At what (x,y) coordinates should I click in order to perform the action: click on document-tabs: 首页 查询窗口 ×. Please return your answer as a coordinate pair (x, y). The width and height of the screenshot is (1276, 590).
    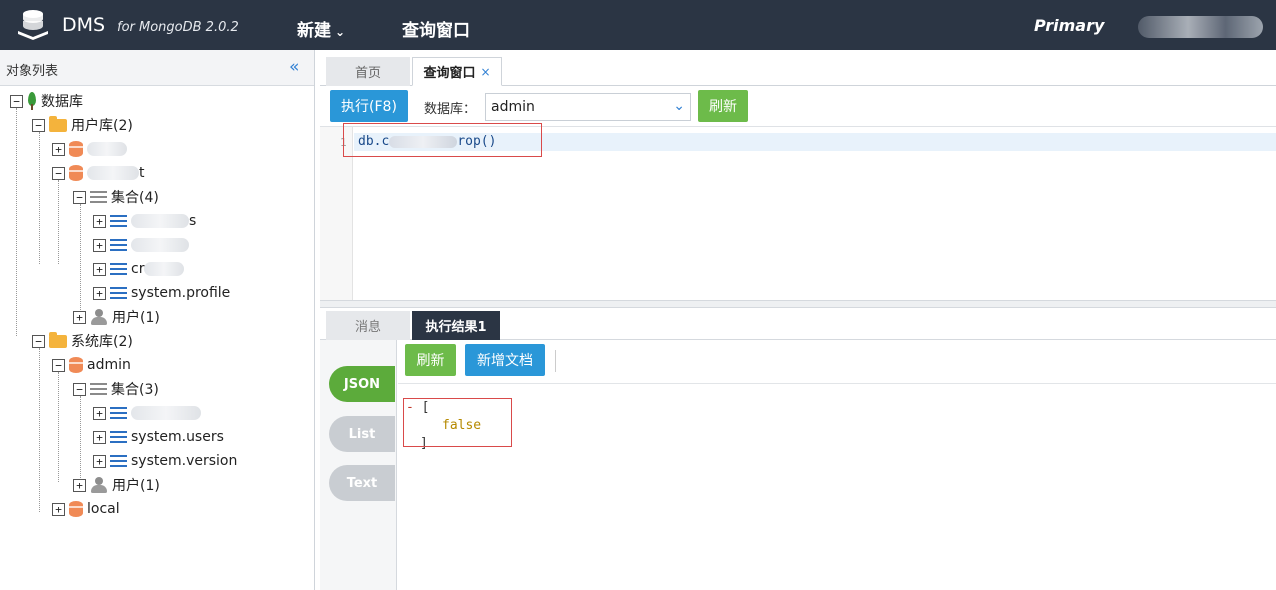
    Looking at the image, I should click on (798, 70).